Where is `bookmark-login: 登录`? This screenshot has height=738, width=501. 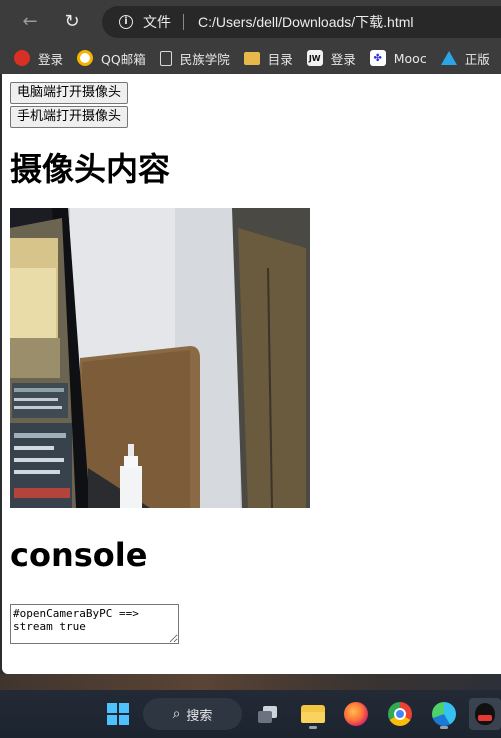
bookmark-login: 登录 is located at coordinates (38, 58).